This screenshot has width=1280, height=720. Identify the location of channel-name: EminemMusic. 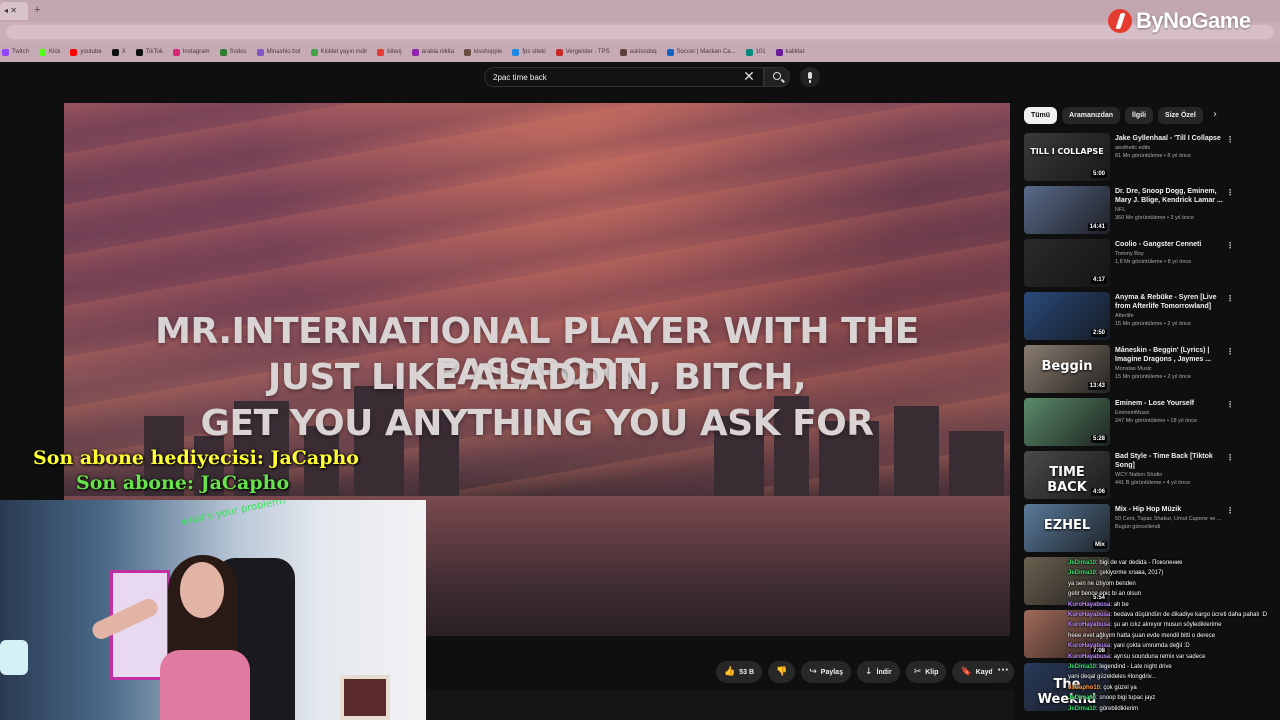
(1132, 413).